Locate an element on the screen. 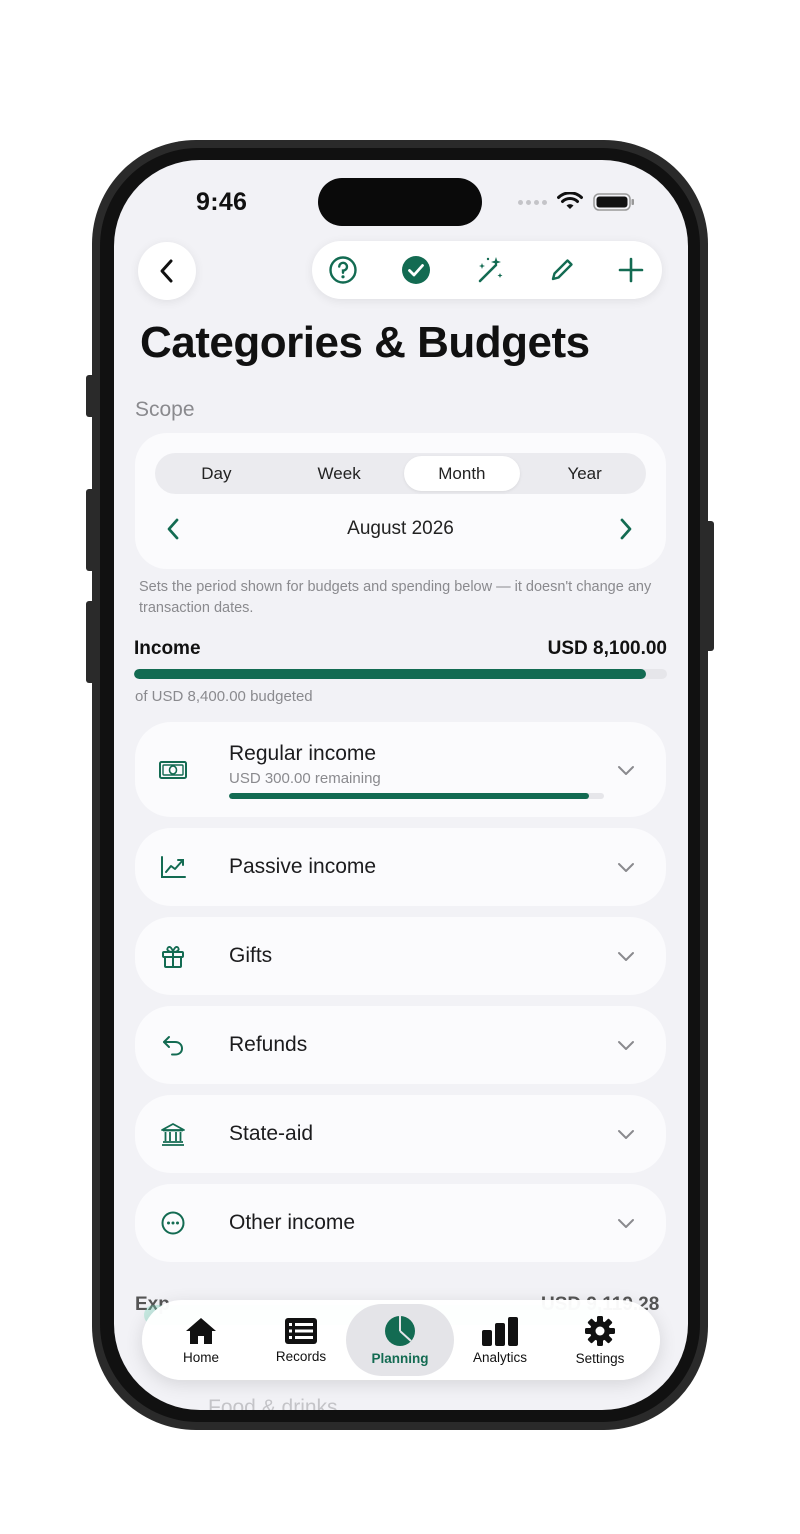  page-title: Categories & Budgets is located at coordinates (365, 342).